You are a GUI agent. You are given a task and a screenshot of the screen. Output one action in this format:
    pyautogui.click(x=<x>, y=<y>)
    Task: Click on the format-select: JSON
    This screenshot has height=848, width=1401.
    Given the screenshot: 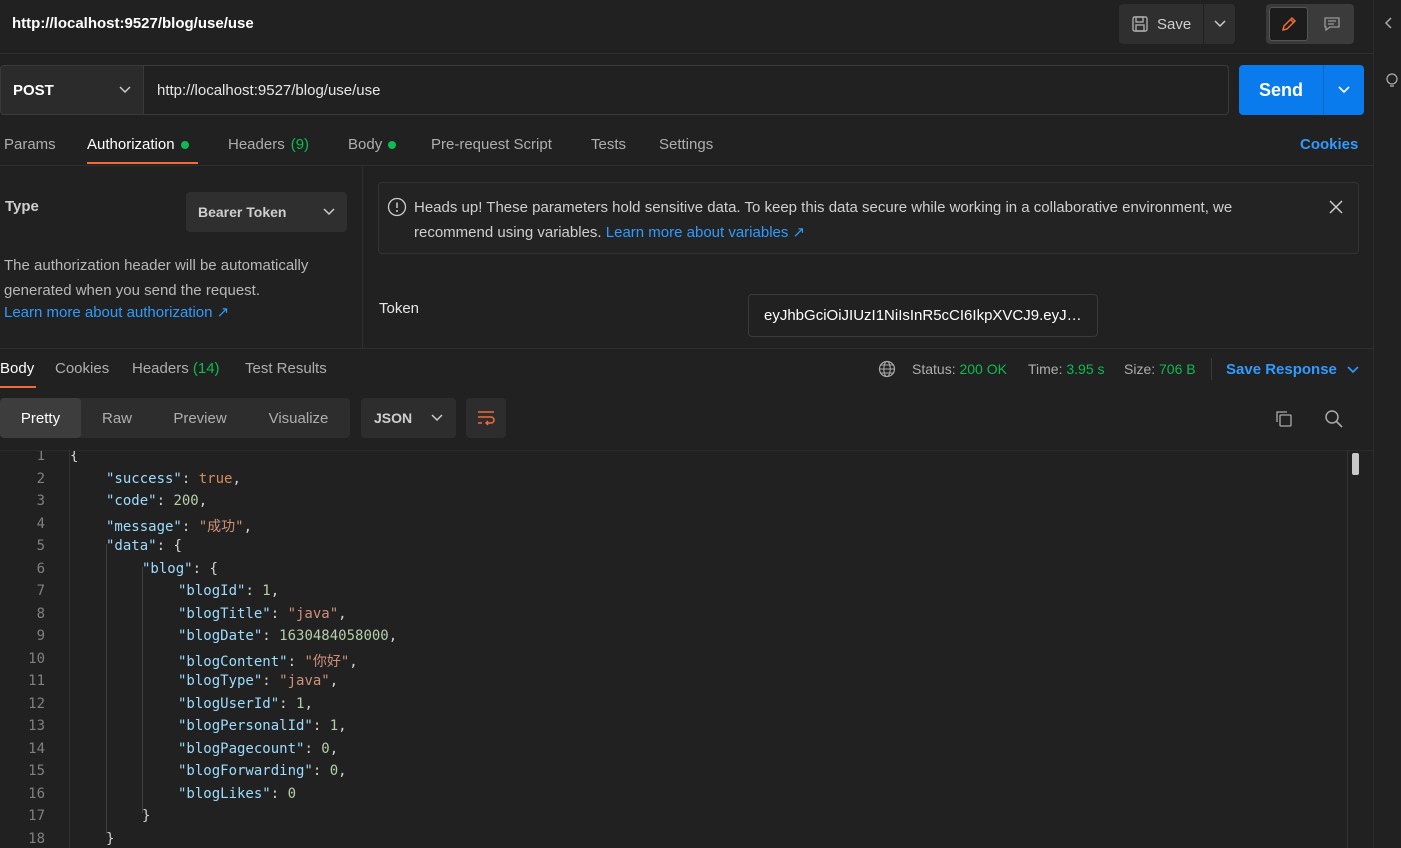 What is the action you would take?
    pyautogui.click(x=408, y=418)
    